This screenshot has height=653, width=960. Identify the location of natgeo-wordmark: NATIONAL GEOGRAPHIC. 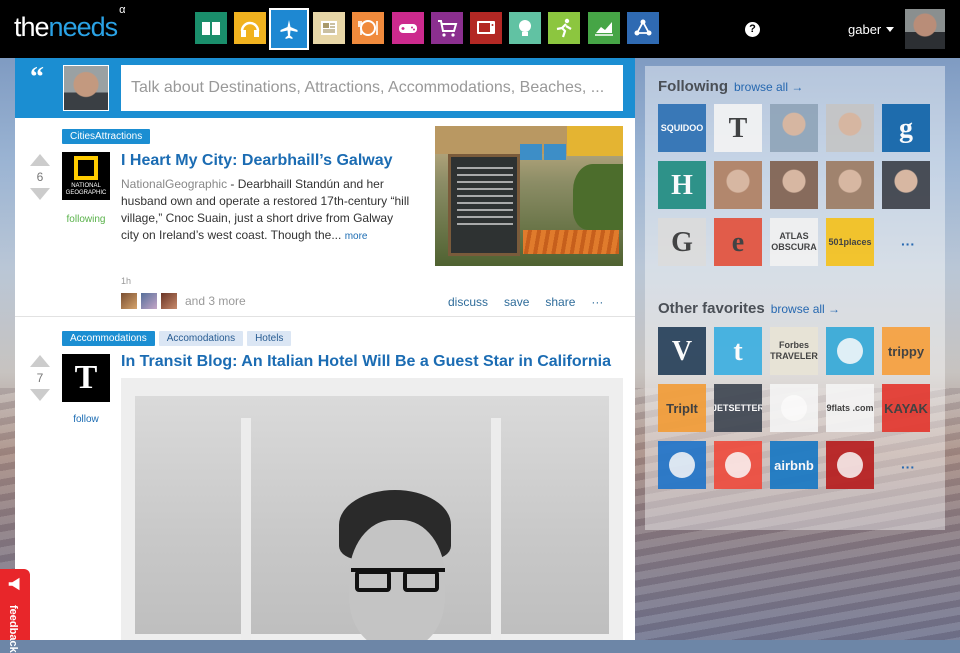
(86, 189).